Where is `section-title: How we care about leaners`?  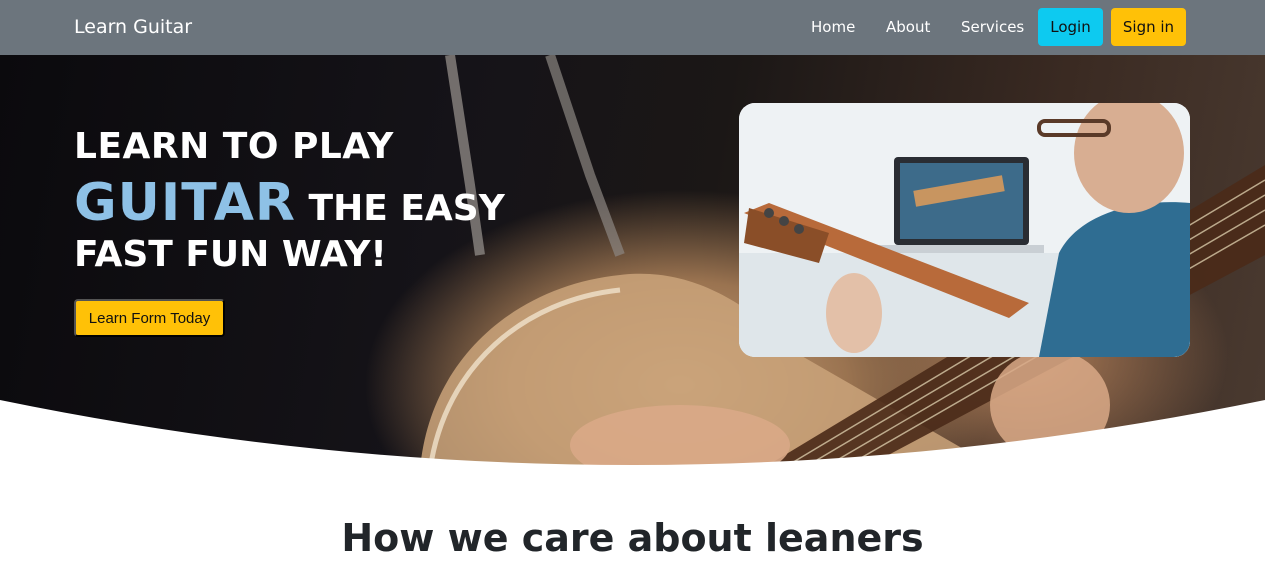
section-title: How we care about leaners is located at coordinates (632, 538).